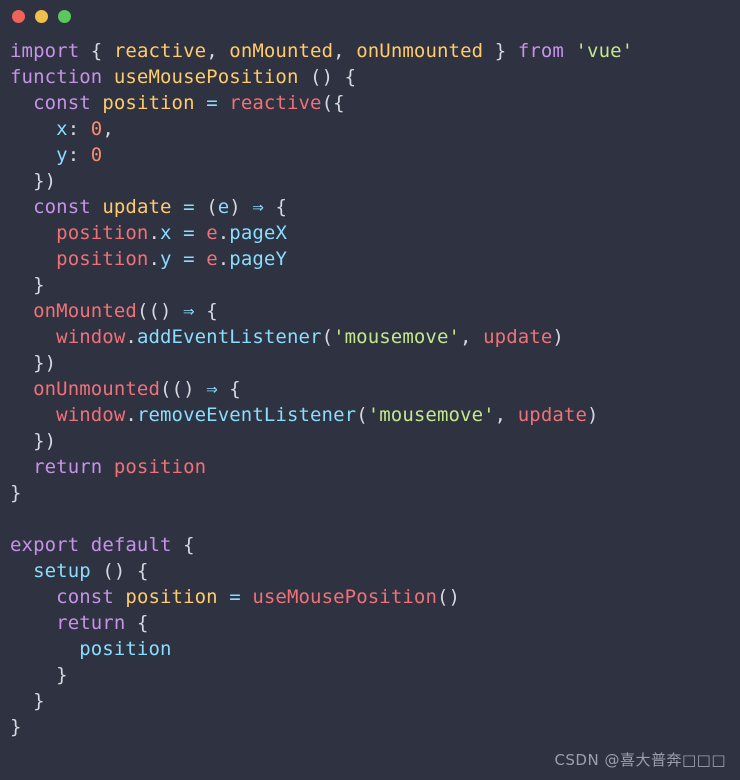  Describe the element at coordinates (64, 16) in the screenshot. I see `maximize-button` at that location.